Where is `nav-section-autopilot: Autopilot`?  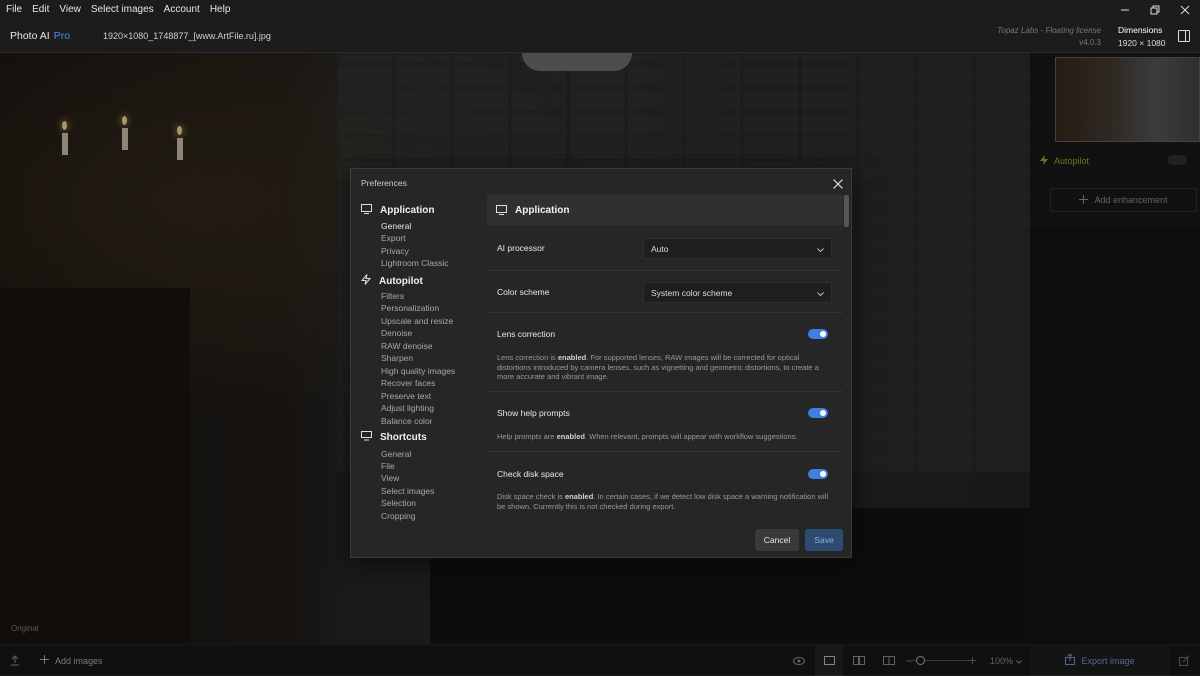
nav-section-autopilot: Autopilot is located at coordinates (391, 281).